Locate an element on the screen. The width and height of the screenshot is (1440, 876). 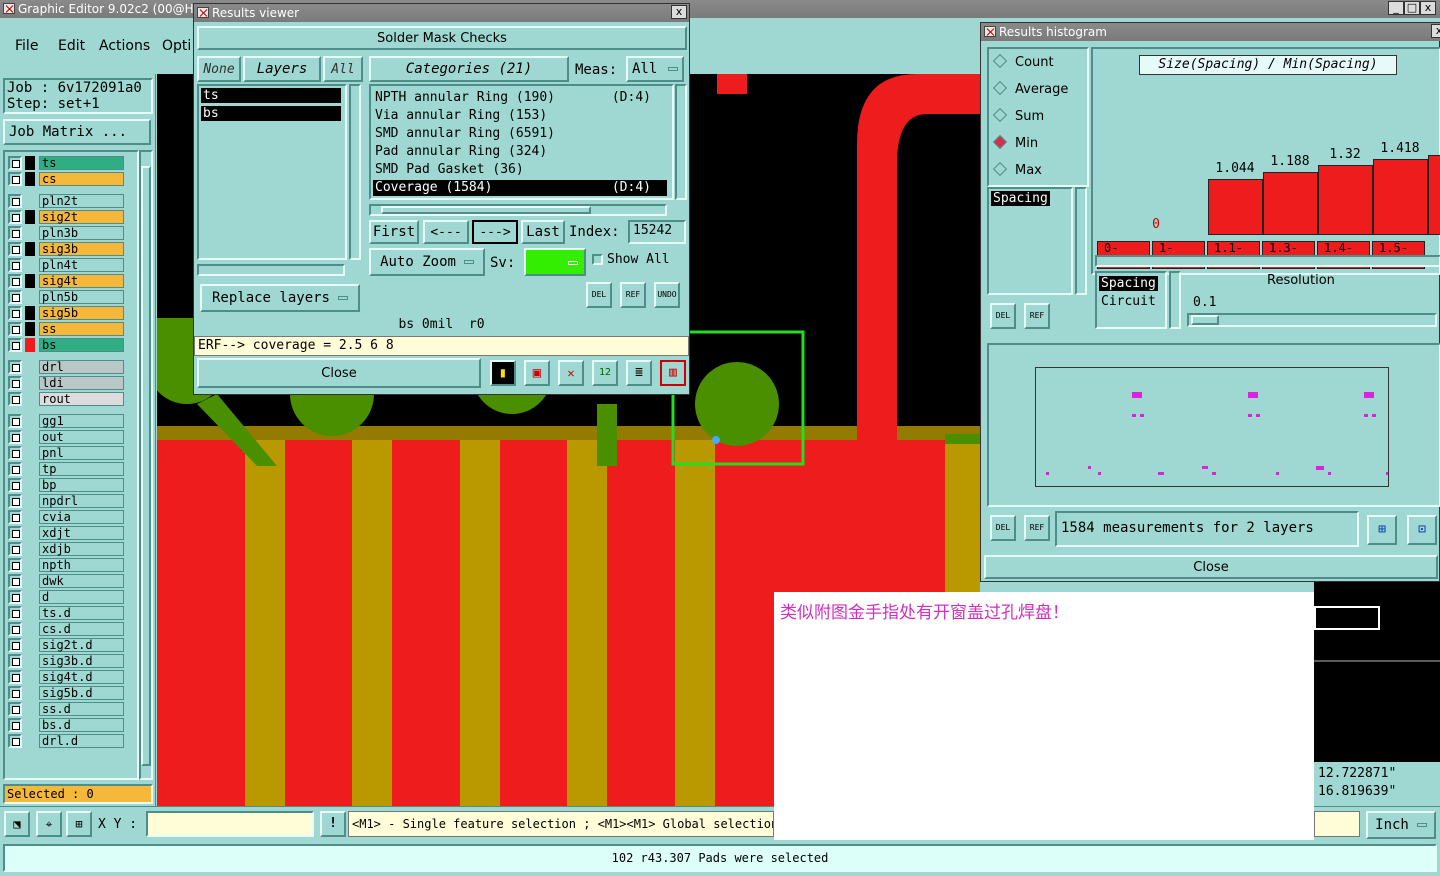
spacing-list-scroll is located at coordinates (1081, 241).